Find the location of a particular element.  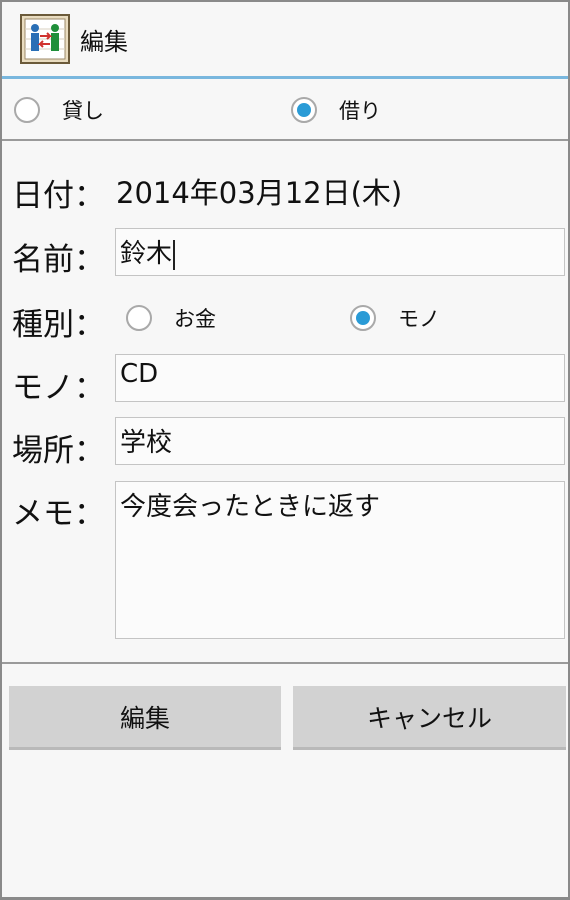

section-divider-top is located at coordinates (285, 140).